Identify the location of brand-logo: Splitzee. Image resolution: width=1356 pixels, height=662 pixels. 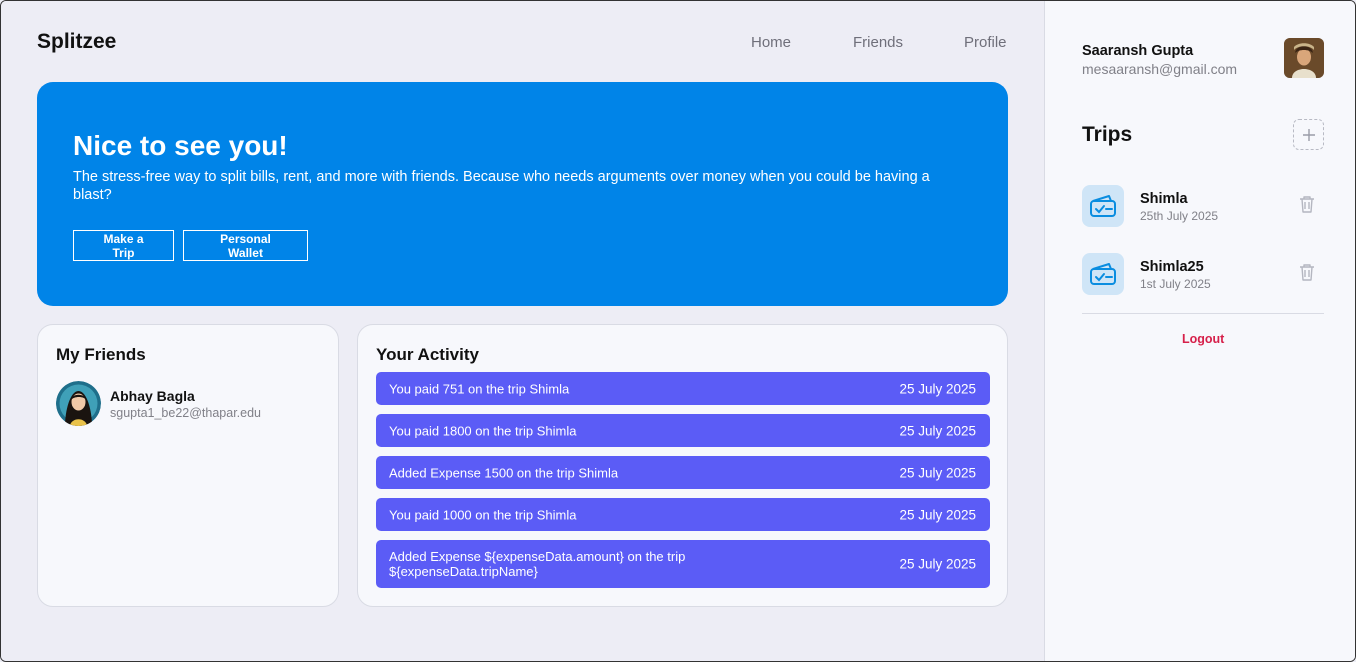
(76, 42).